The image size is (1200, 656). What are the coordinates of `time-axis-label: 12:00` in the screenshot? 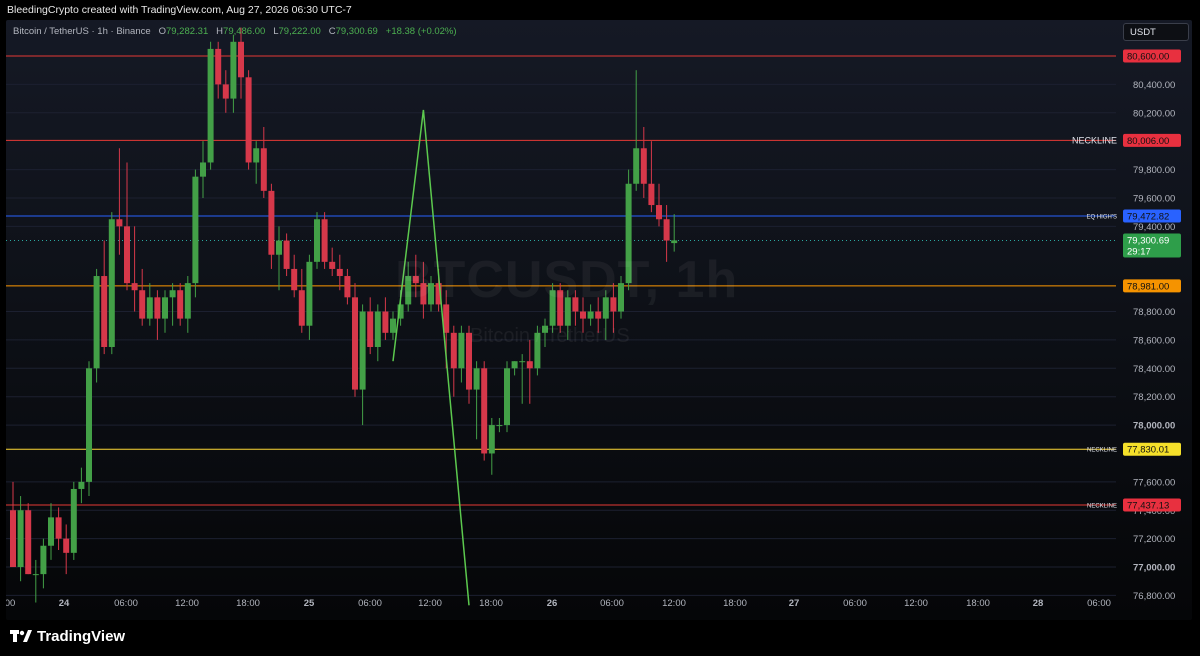 It's located at (430, 603).